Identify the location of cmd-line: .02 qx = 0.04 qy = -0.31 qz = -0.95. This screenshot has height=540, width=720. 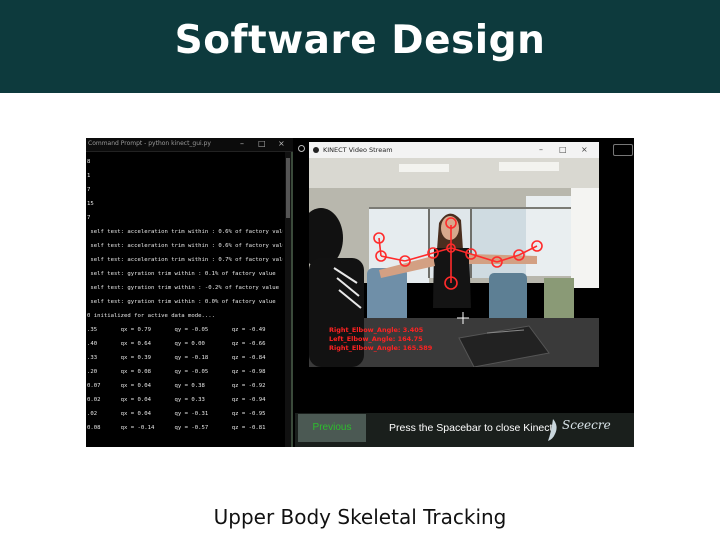
(176, 414).